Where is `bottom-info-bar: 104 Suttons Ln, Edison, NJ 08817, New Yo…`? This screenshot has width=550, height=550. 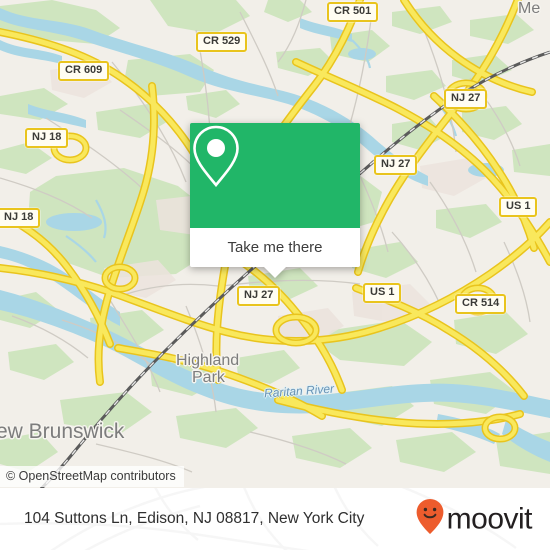 bottom-info-bar: 104 Suttons Ln, Edison, NJ 08817, New Yo… is located at coordinates (275, 519).